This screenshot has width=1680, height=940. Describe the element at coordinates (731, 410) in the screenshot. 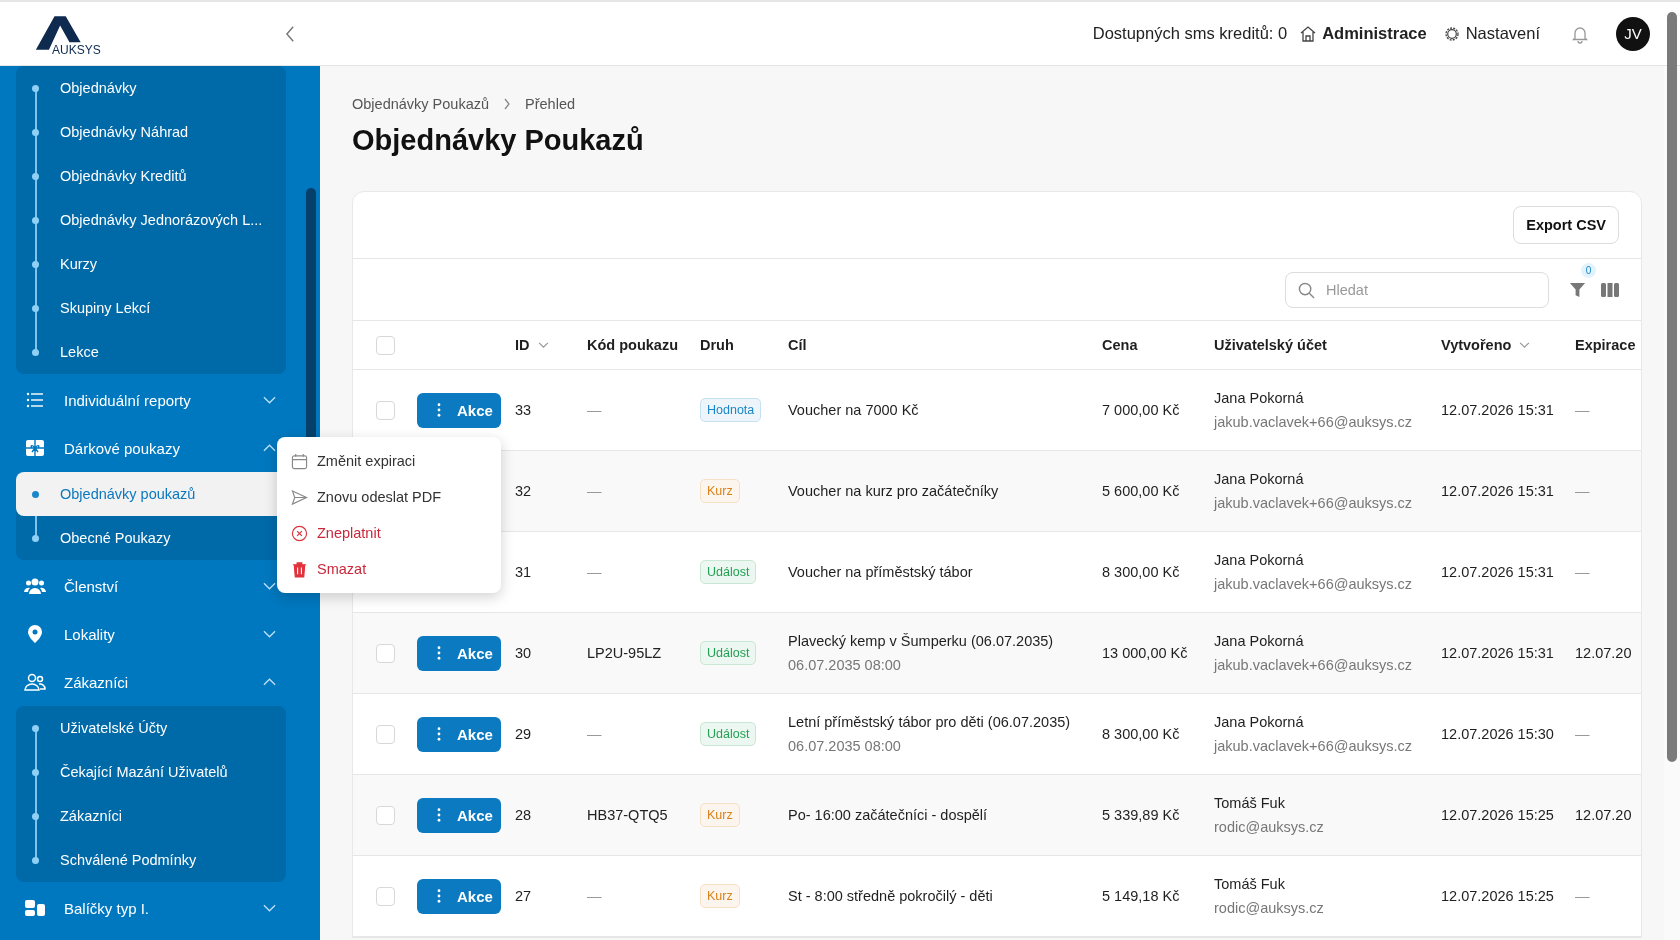

I see `type-tag: Hodnota` at that location.